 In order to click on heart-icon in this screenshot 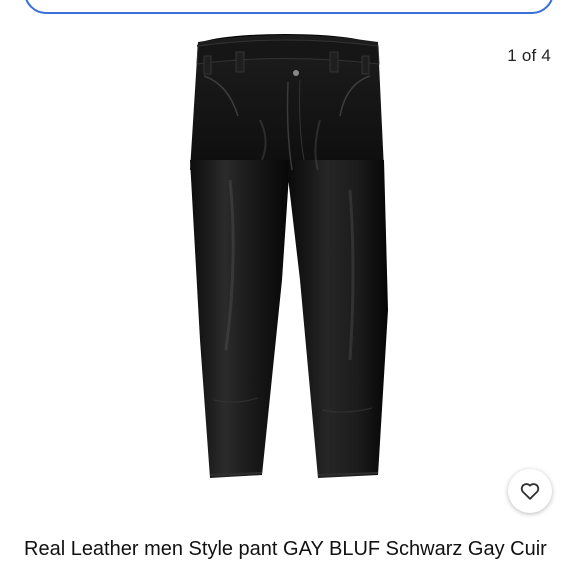, I will do `click(530, 491)`.